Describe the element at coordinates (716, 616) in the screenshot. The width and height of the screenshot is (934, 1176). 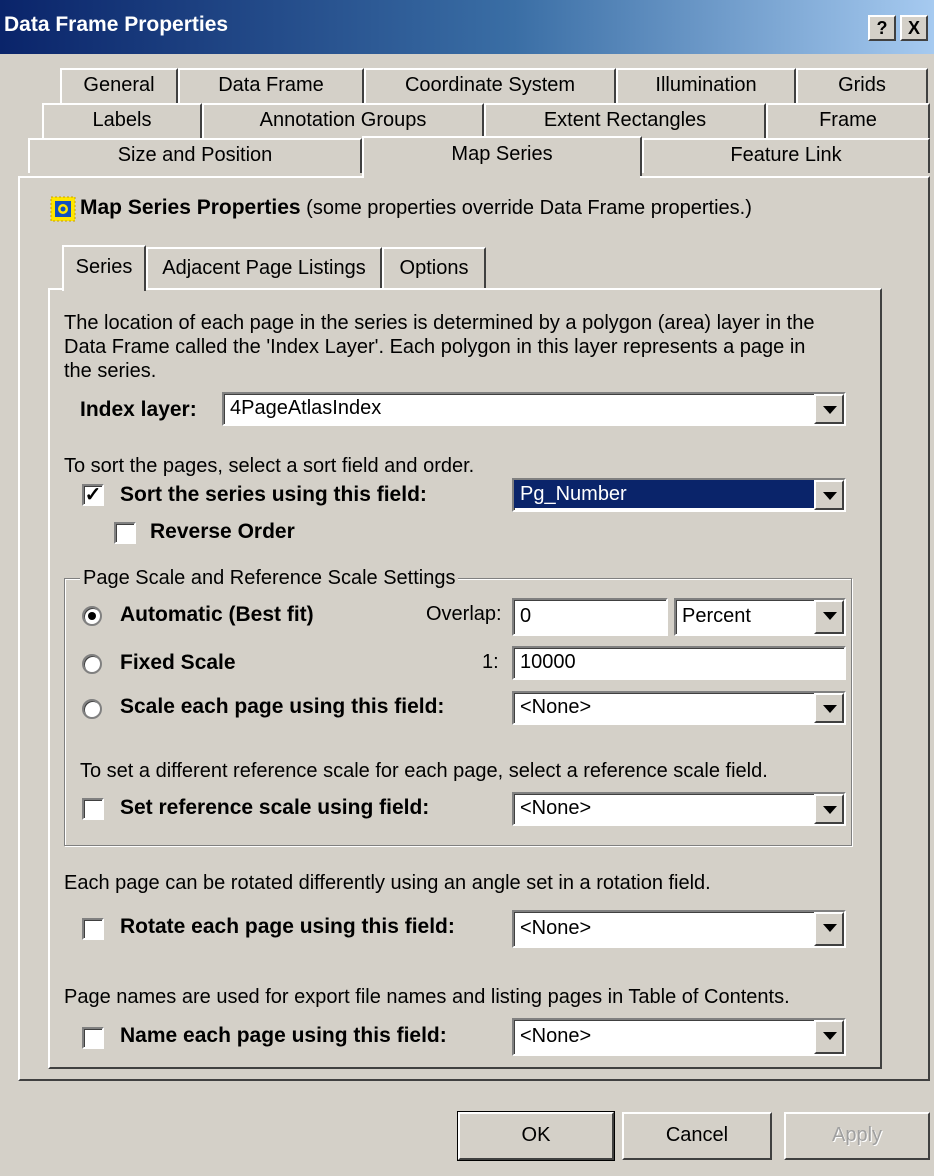
I see `overlap-unit-value: Percent` at that location.